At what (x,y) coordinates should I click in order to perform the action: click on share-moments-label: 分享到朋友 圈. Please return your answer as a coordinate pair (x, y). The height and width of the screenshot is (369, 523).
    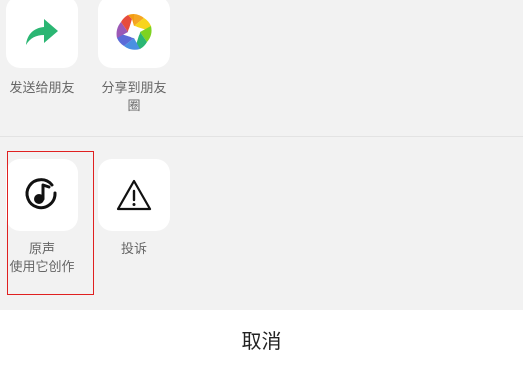
    Looking at the image, I should click on (134, 98).